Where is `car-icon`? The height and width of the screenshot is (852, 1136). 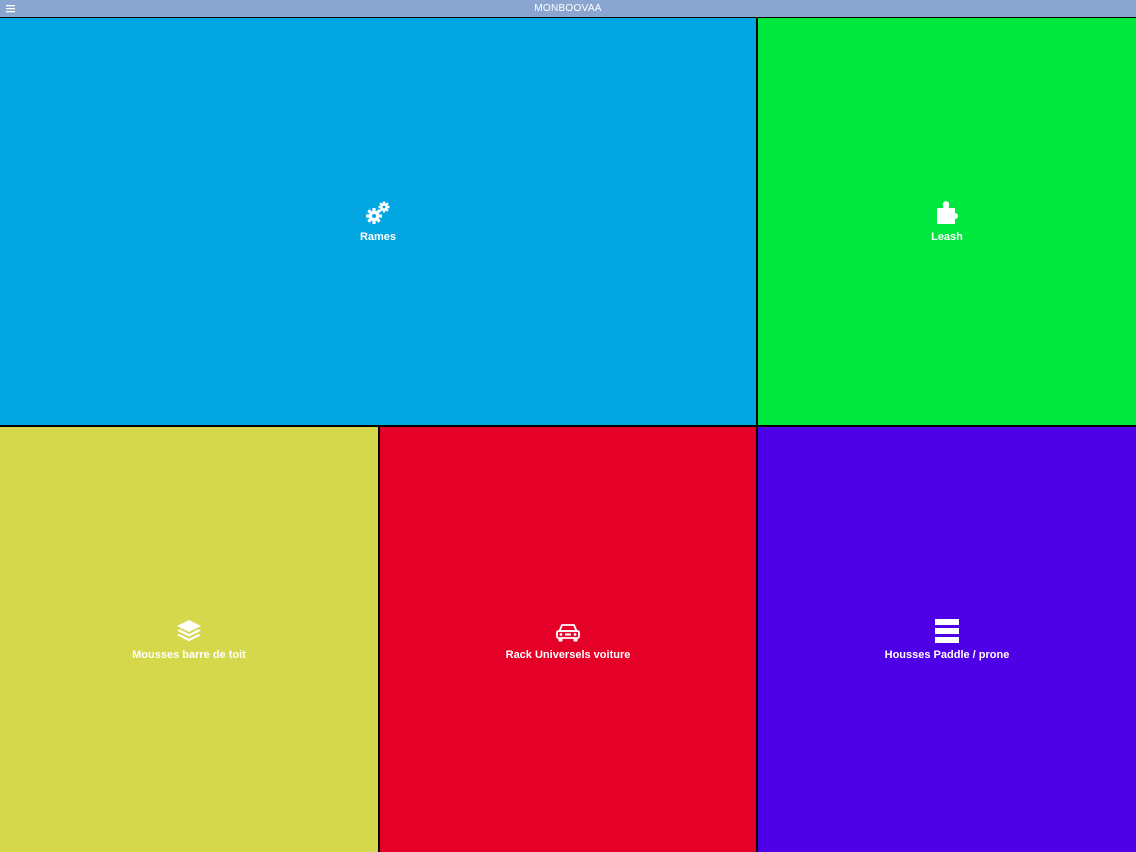 car-icon is located at coordinates (568, 631).